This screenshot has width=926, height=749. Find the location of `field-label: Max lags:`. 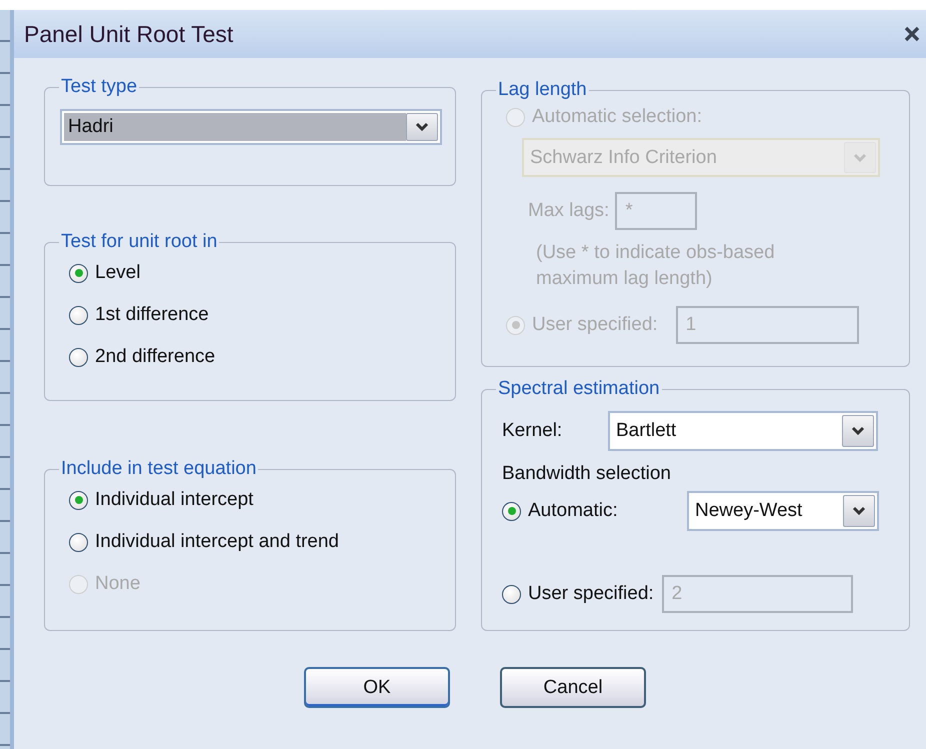

field-label: Max lags: is located at coordinates (569, 211).